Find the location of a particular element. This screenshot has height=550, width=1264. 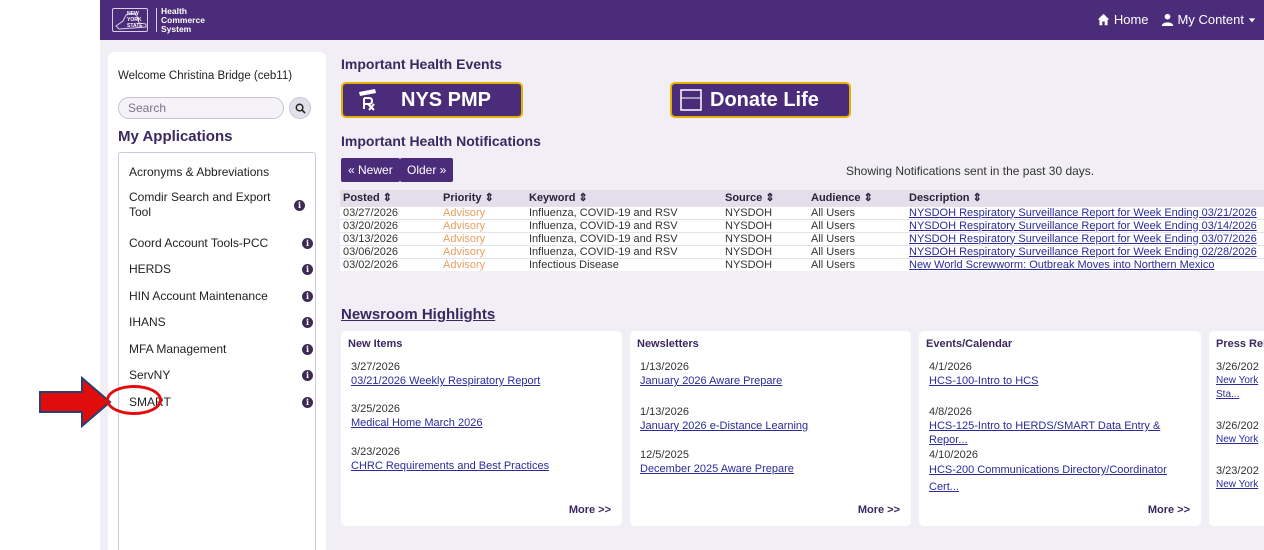

top-nav: Home My Content is located at coordinates (1176, 19).